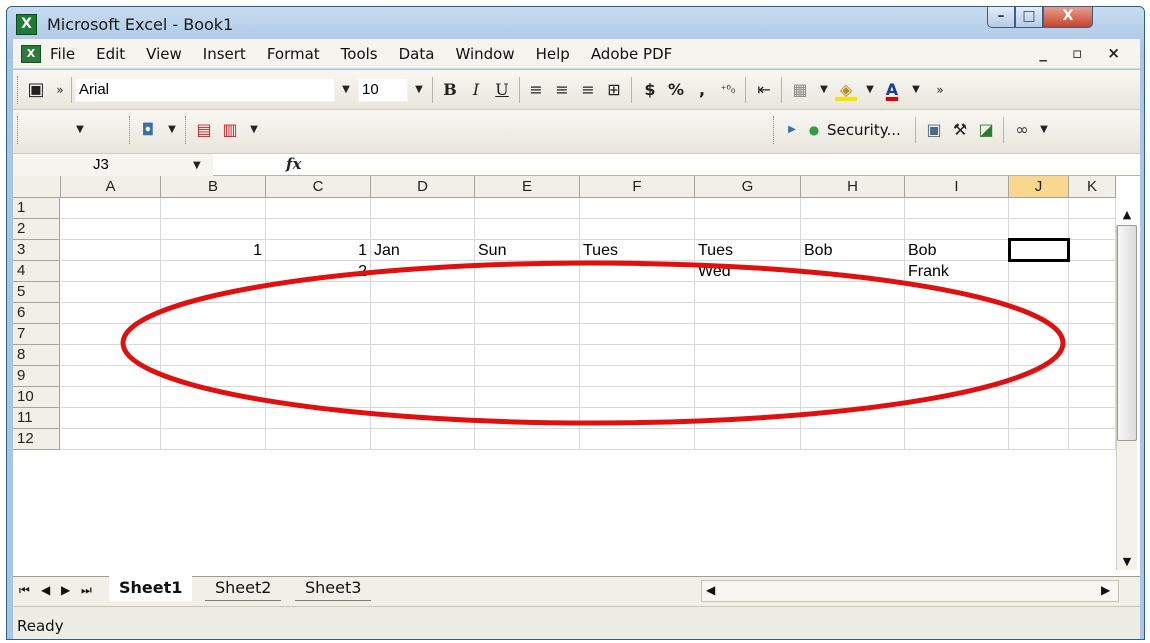 The height and width of the screenshot is (643, 1150). I want to click on cell-d8, so click(423, 355).